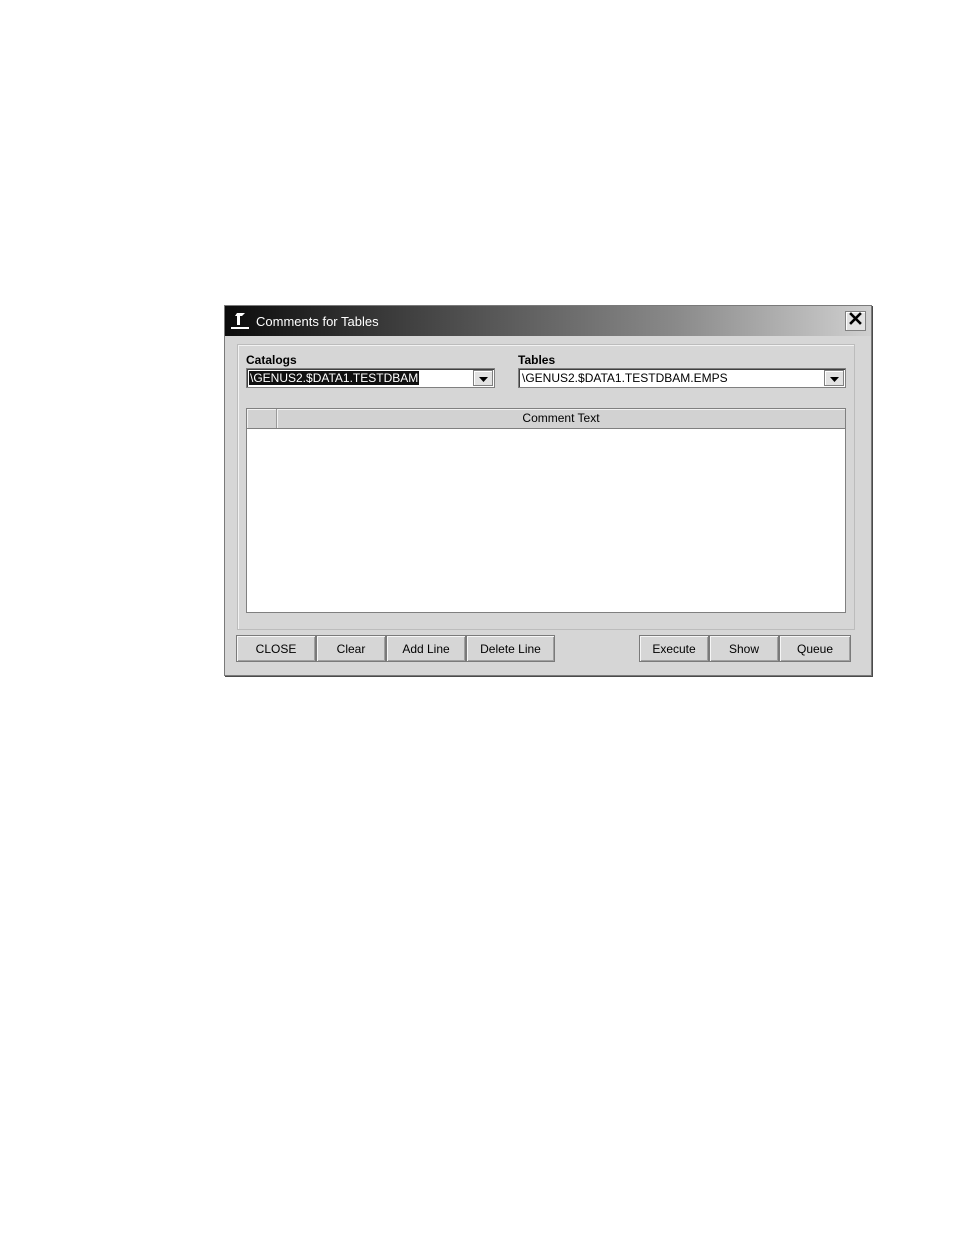 Image resolution: width=954 pixels, height=1235 pixels. I want to click on close-icon, so click(855, 321).